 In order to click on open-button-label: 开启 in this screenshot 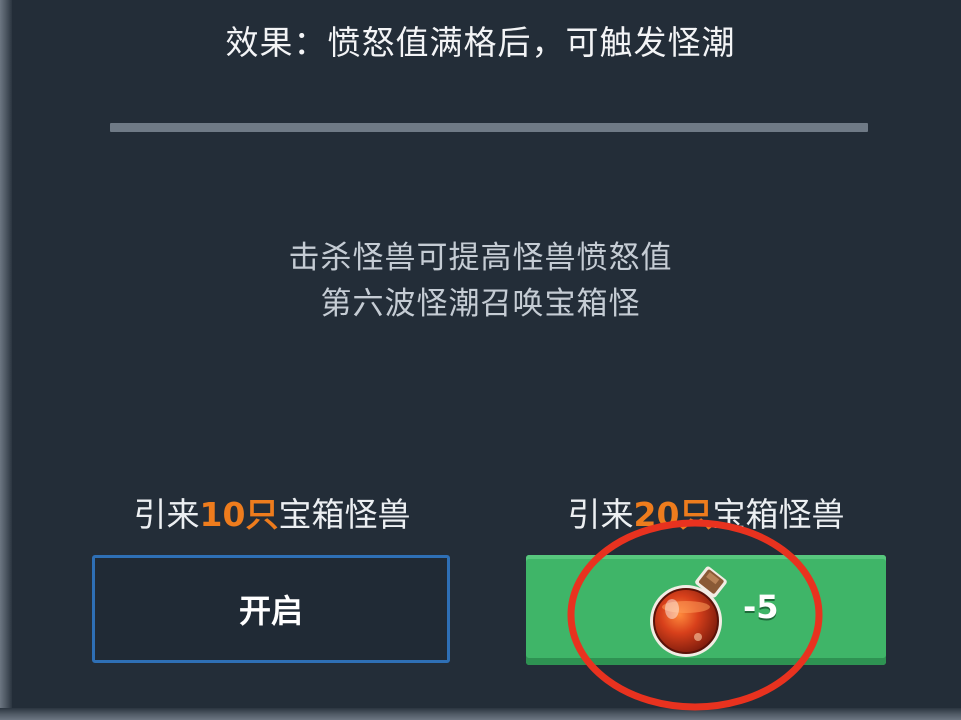, I will do `click(270, 611)`.